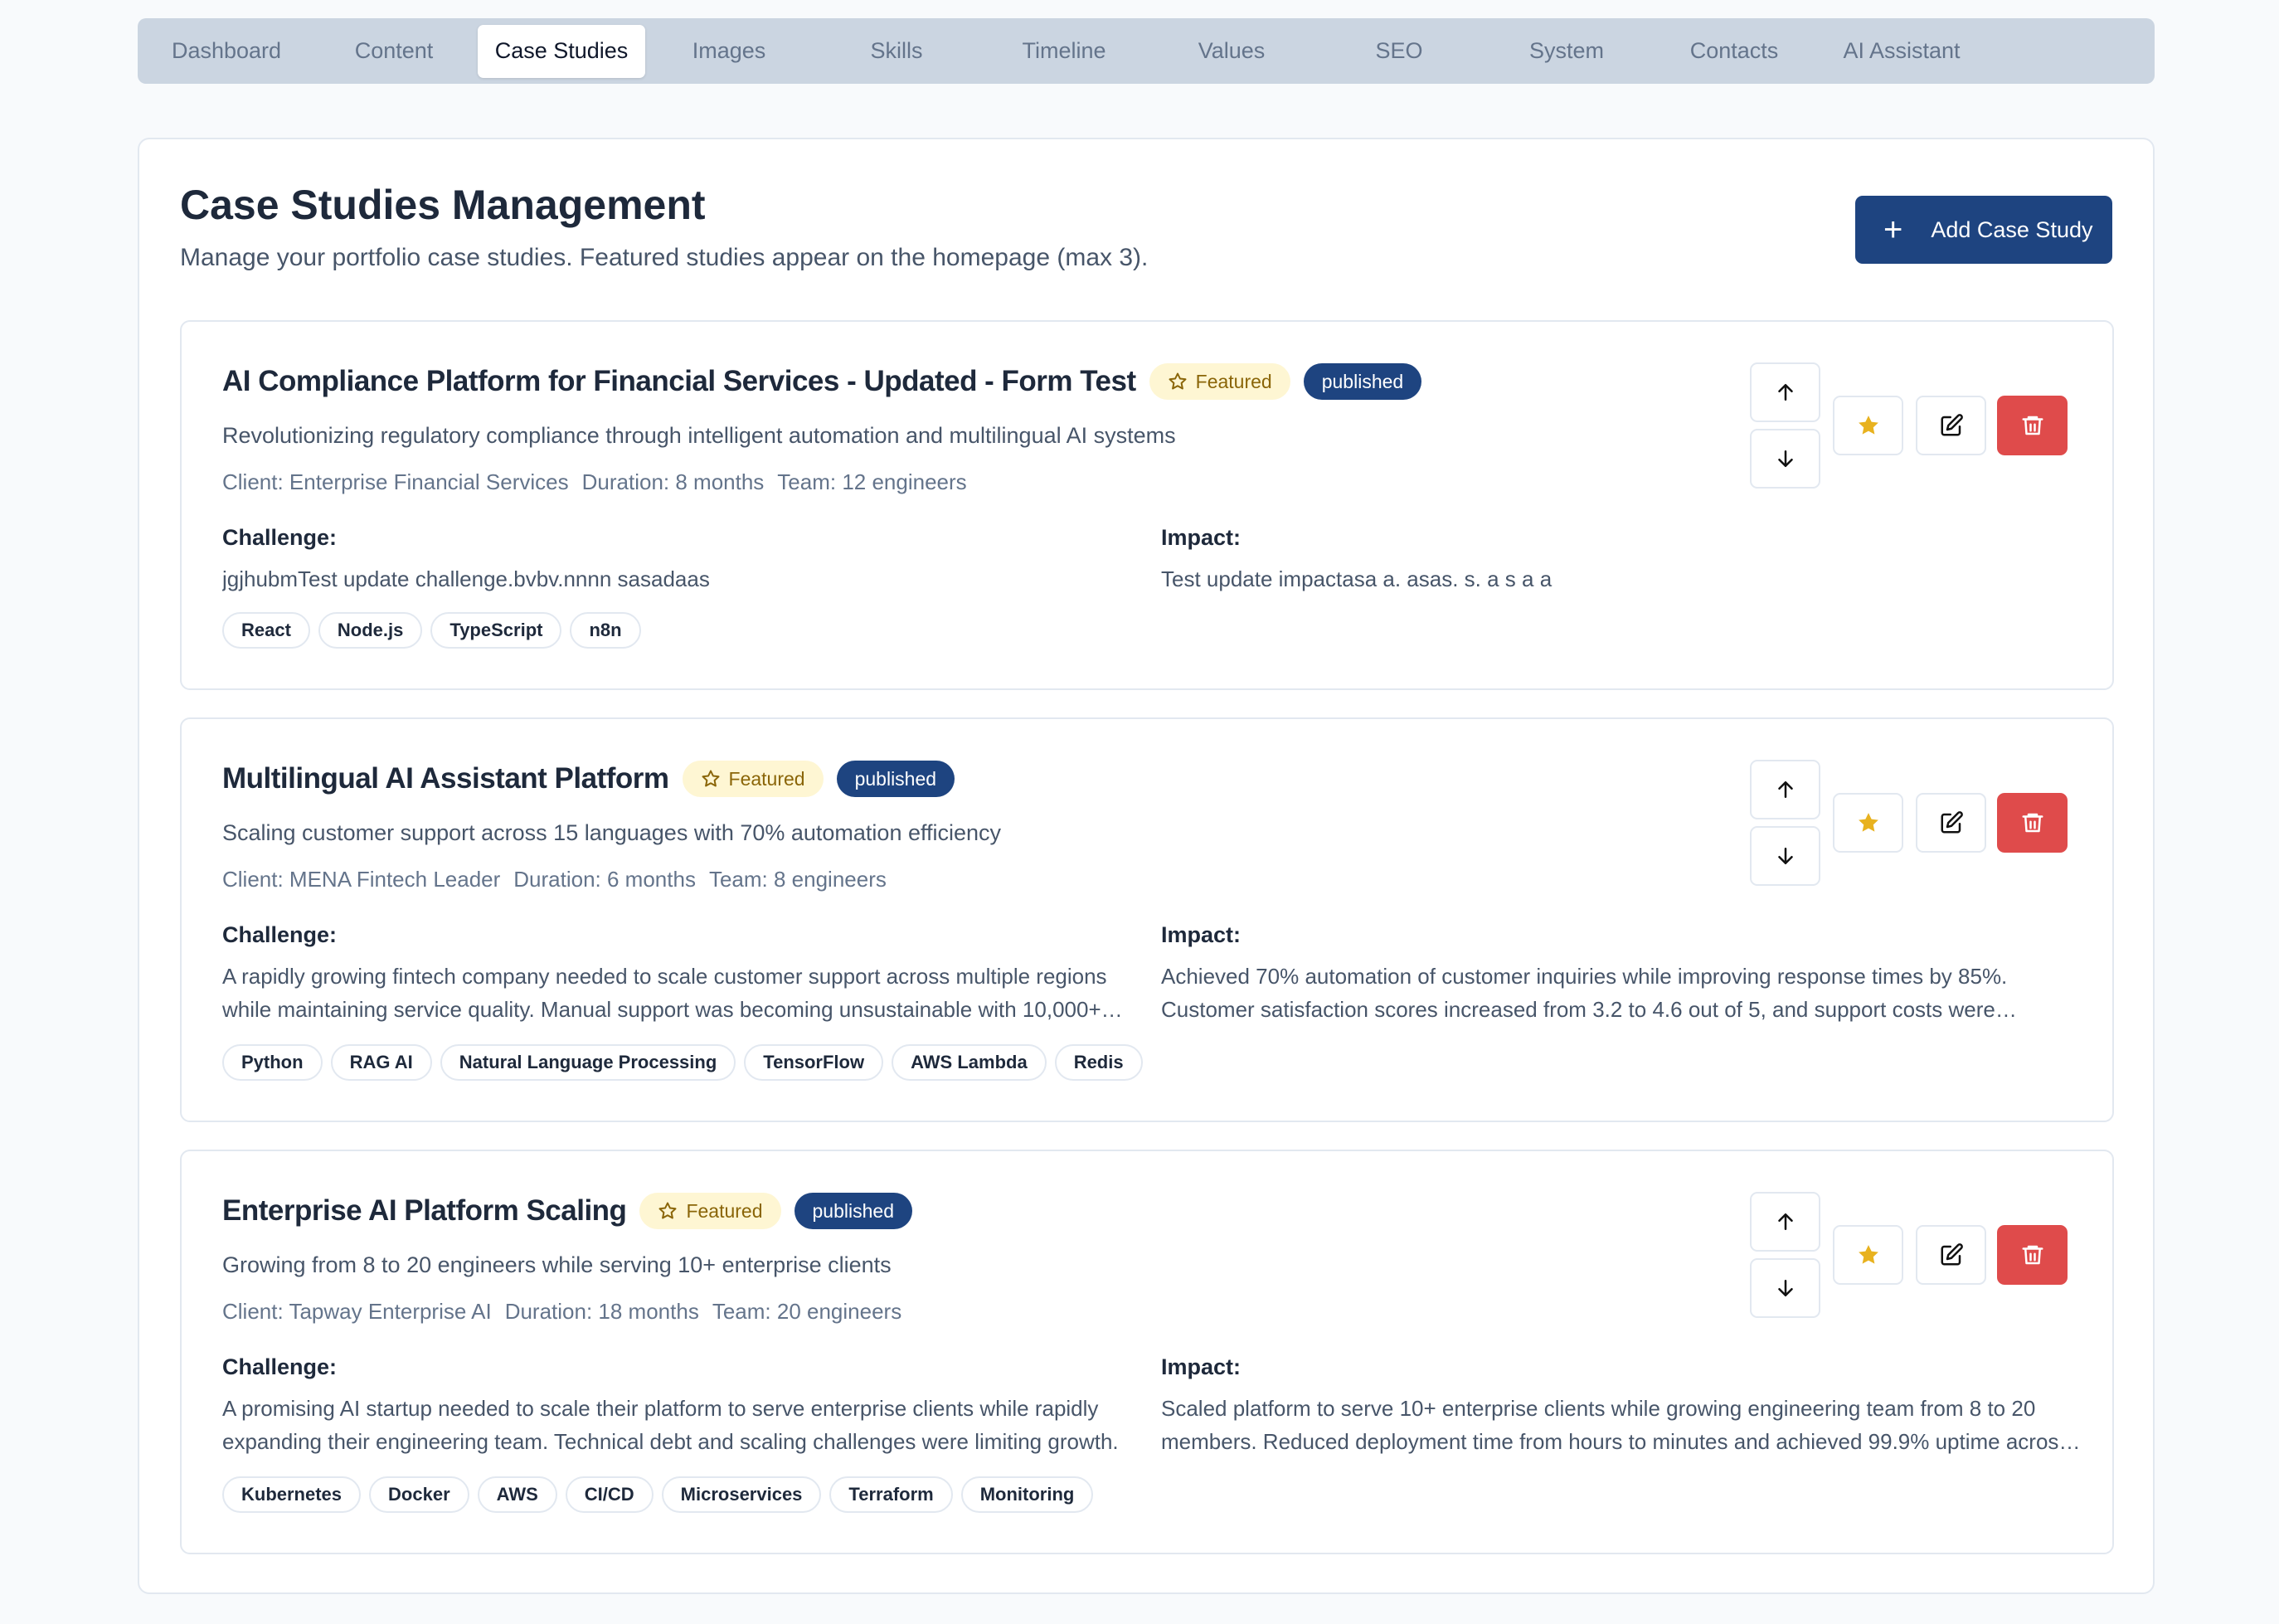 The width and height of the screenshot is (2279, 1624). Describe the element at coordinates (1893, 230) in the screenshot. I see `plus-icon: +` at that location.